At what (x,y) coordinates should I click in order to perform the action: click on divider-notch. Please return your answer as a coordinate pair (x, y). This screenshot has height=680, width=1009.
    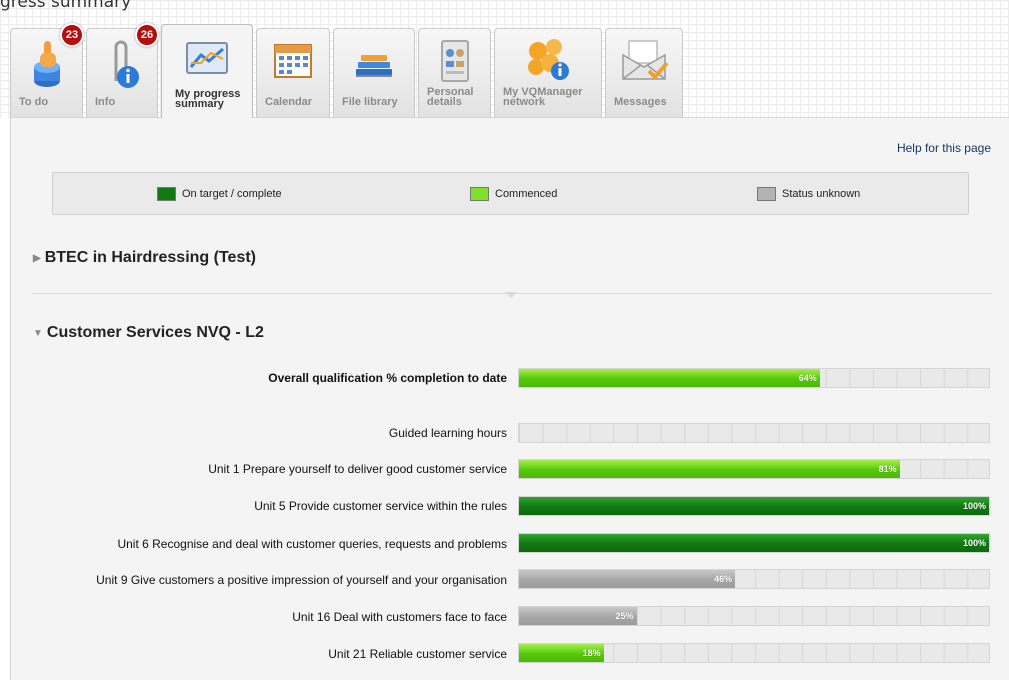
    Looking at the image, I should click on (511, 295).